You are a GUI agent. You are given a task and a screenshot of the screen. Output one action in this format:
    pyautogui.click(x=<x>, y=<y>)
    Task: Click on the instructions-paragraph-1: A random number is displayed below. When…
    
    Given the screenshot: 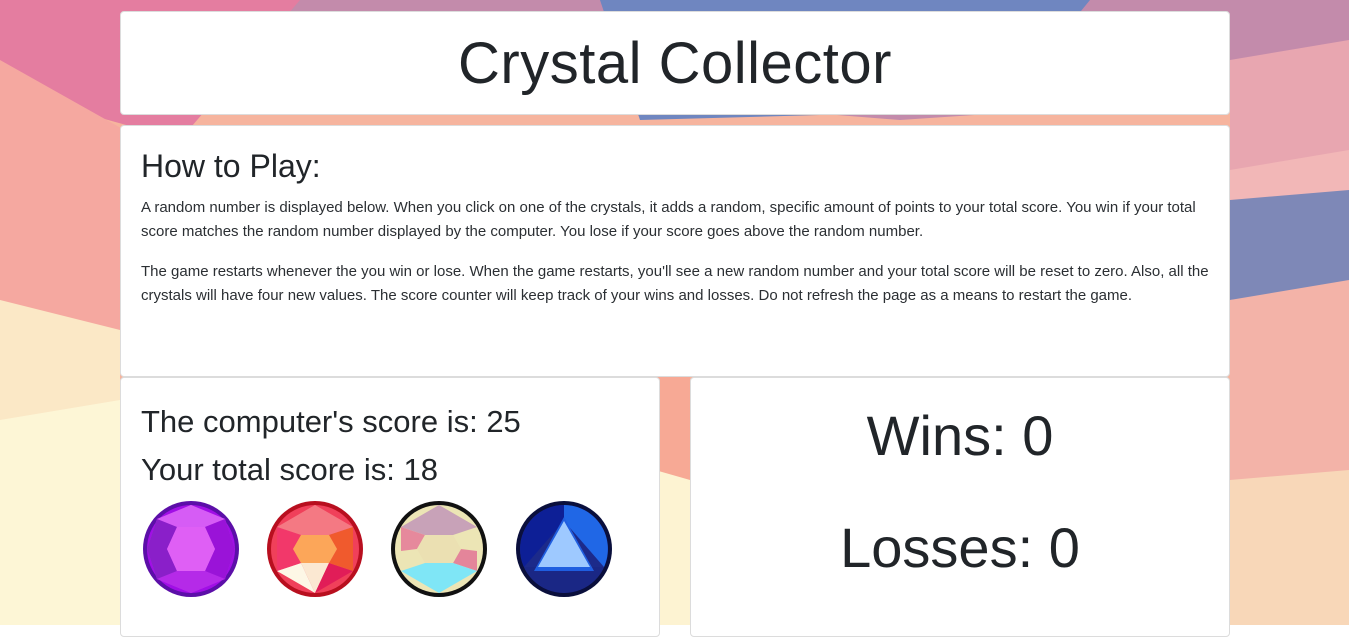 What is the action you would take?
    pyautogui.click(x=668, y=219)
    